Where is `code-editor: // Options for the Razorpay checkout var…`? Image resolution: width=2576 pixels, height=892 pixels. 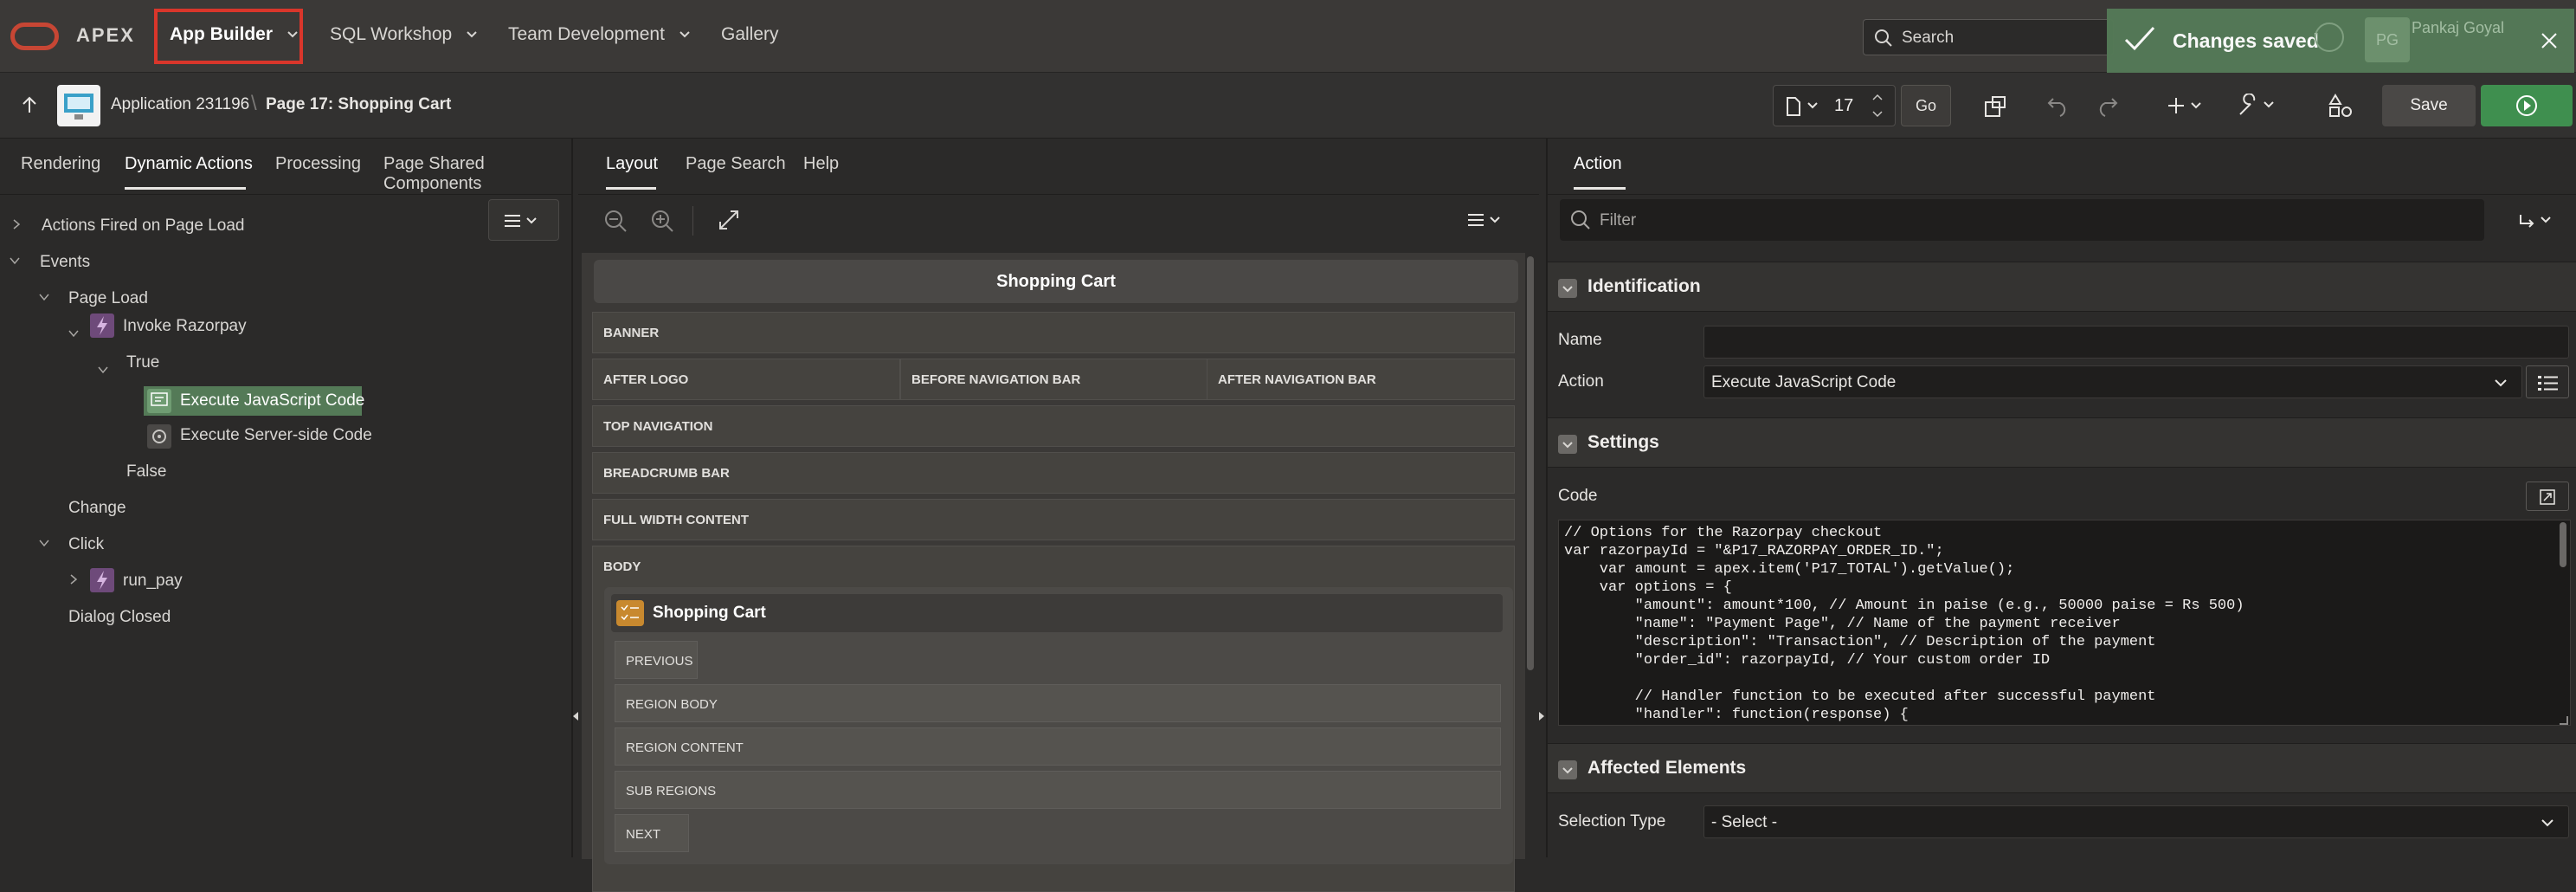 code-editor: // Options for the Razorpay checkout var… is located at coordinates (2064, 623).